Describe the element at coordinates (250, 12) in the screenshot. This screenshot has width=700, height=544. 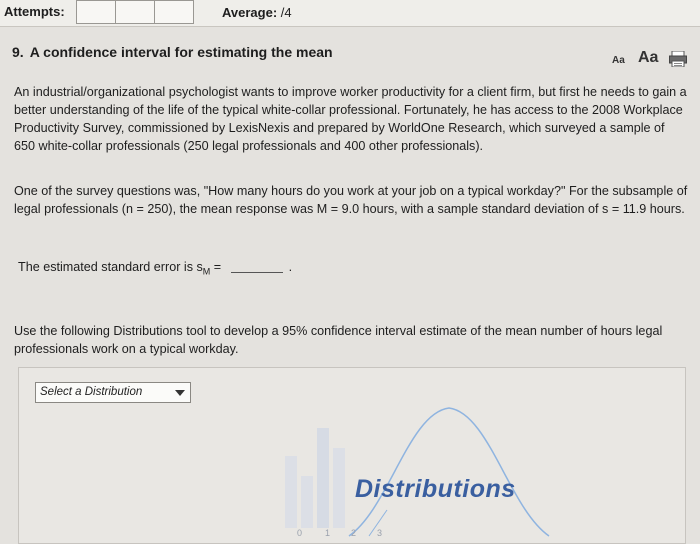
I see `average-label-text: Average:` at that location.